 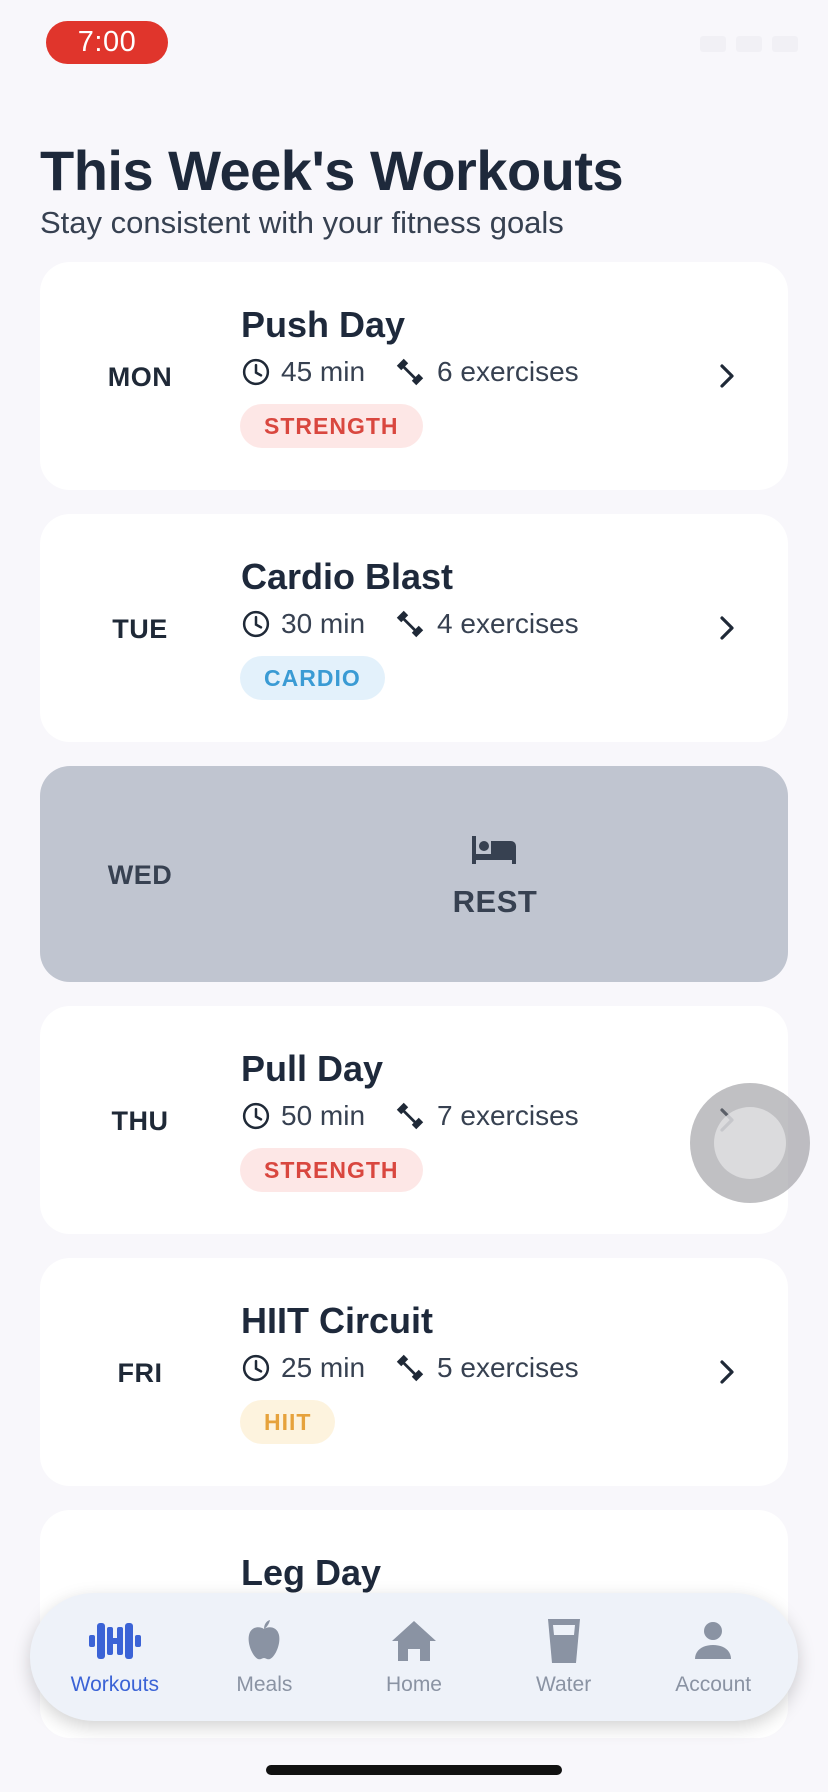 What do you see at coordinates (140, 875) in the screenshot?
I see `day-label: WED` at bounding box center [140, 875].